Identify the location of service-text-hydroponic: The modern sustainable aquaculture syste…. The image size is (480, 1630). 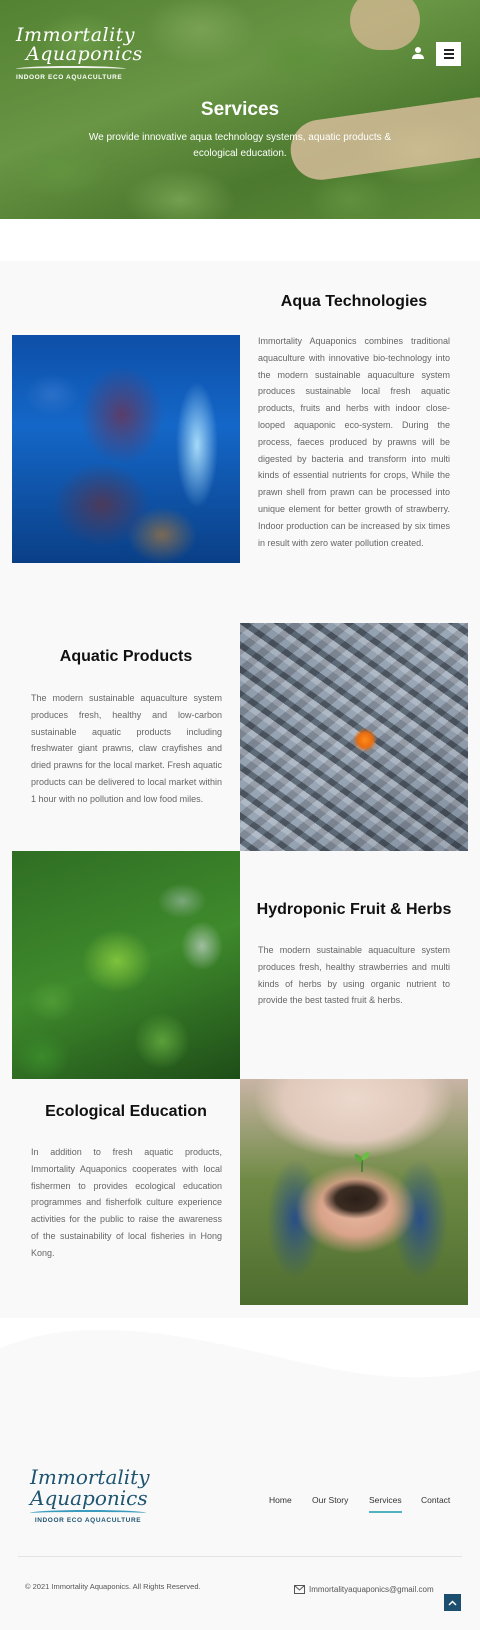
(354, 975).